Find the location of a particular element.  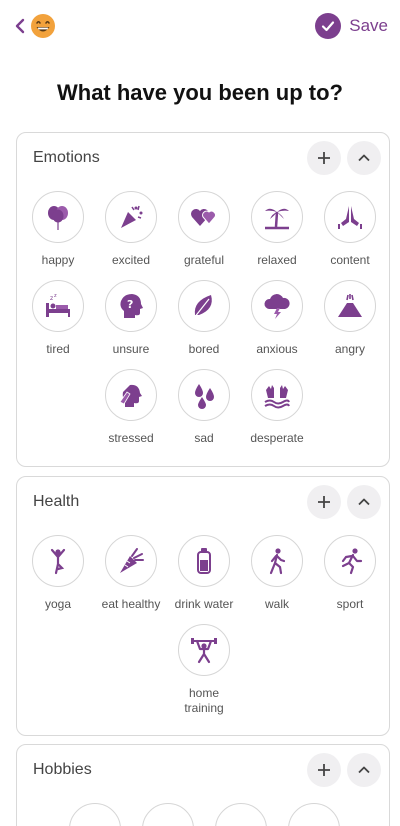

running-person-icon is located at coordinates (352, 561).